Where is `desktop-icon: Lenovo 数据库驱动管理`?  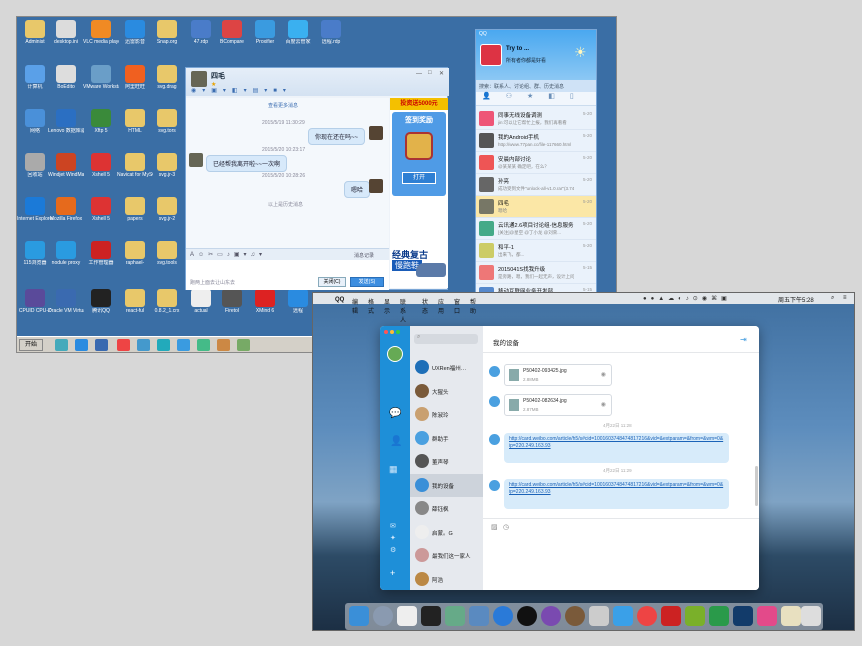 desktop-icon: Lenovo 数据库驱动管理 is located at coordinates (66, 128).